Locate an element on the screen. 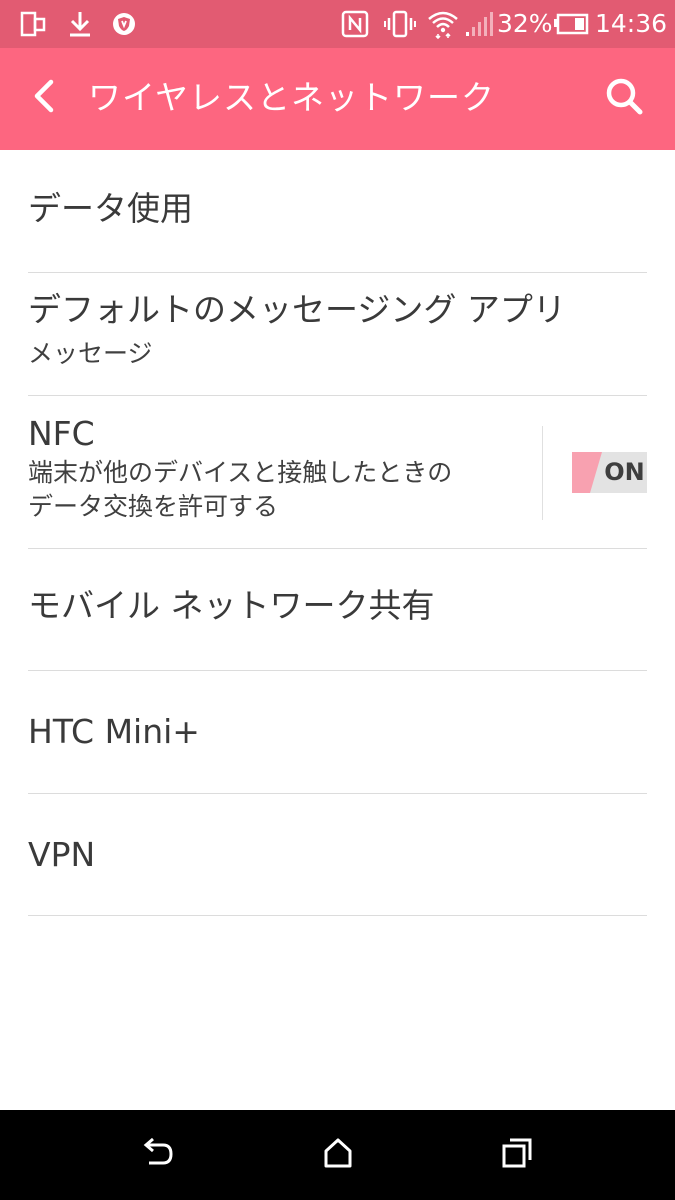  nfc-toggle: ON is located at coordinates (609, 472).